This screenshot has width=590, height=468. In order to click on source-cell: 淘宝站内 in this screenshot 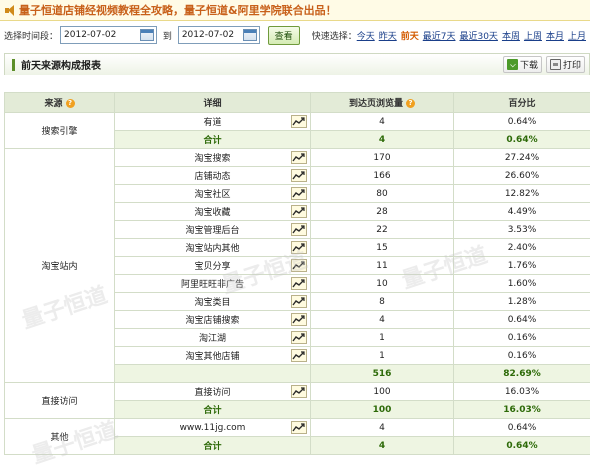, I will do `click(59, 265)`.